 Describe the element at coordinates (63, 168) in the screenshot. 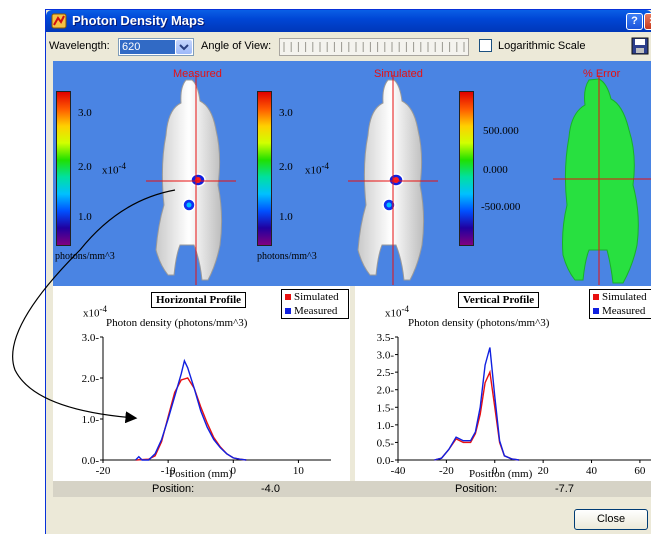

I see `colorbar-measured` at that location.